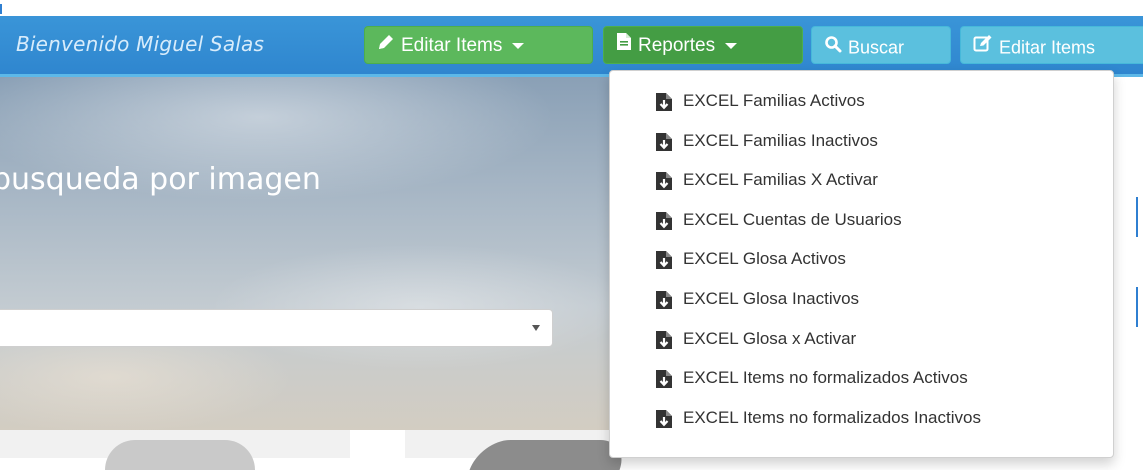 This screenshot has height=470, width=1143. Describe the element at coordinates (160, 179) in the screenshot. I see `hero-title: busqueda por imagen` at that location.